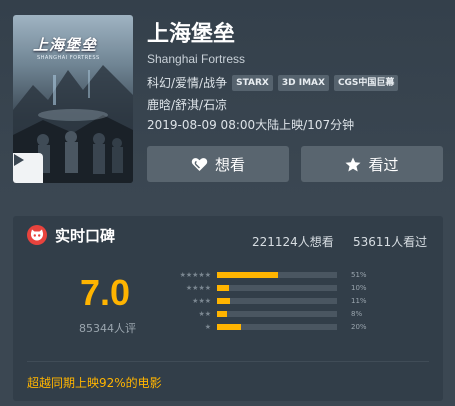 The image size is (455, 406). What do you see at coordinates (359, 301) in the screenshot?
I see `rating-row-percent: 11%` at bounding box center [359, 301].